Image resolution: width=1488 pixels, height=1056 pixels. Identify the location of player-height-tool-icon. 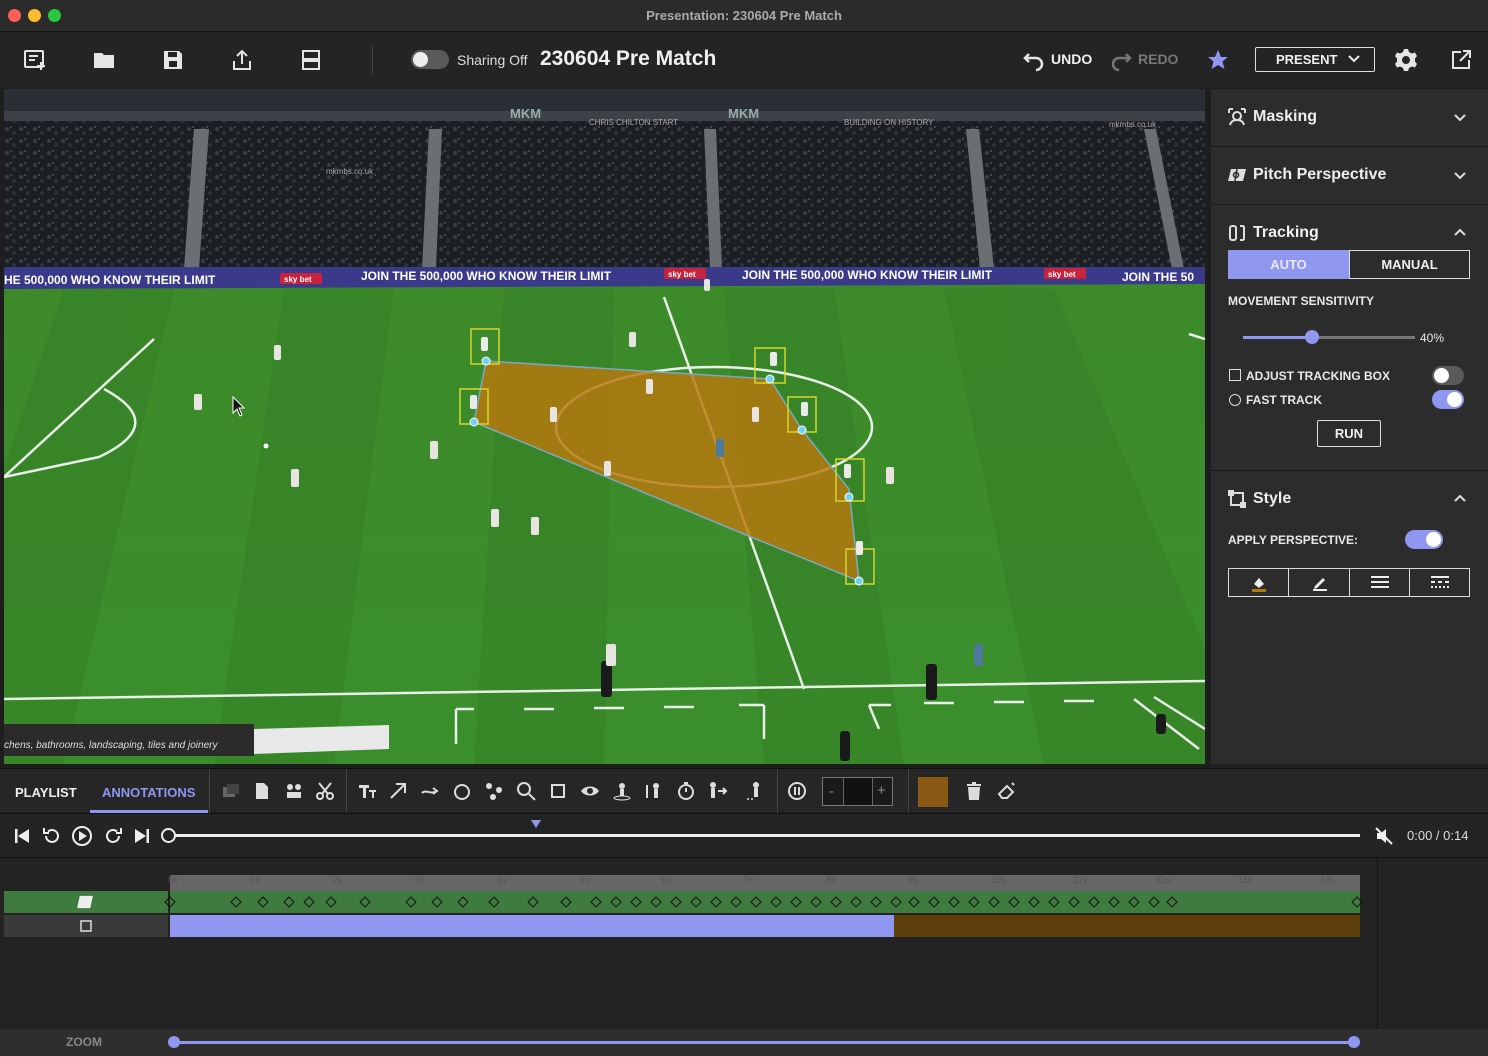
(654, 791).